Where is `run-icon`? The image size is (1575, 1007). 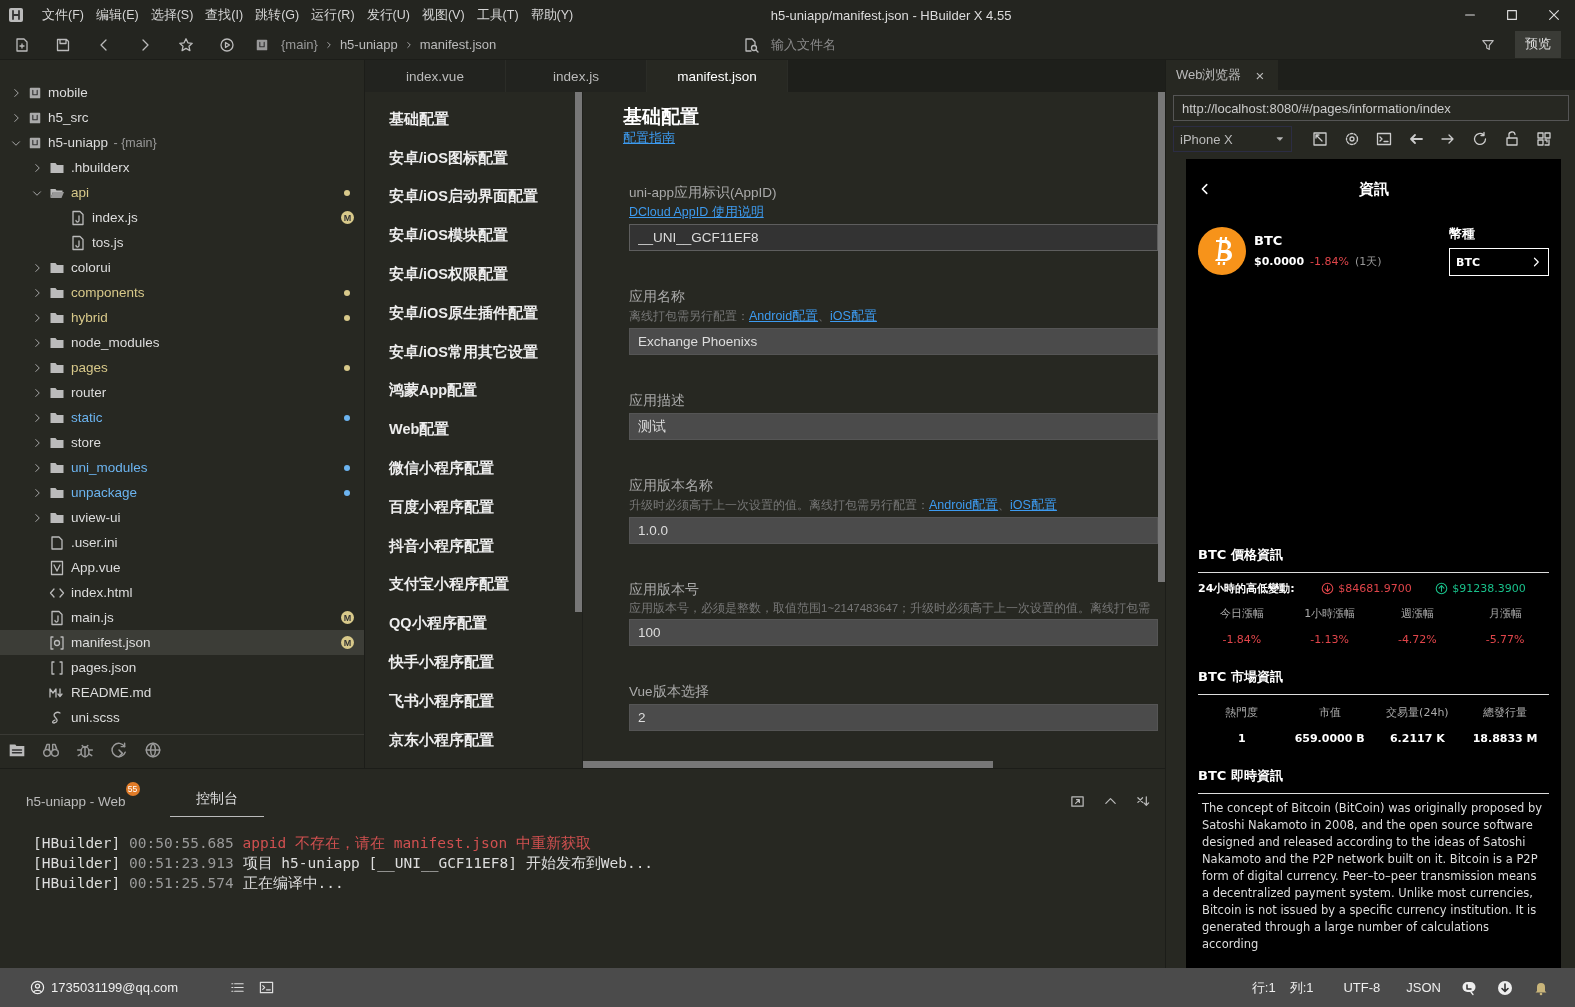
run-icon is located at coordinates (227, 44).